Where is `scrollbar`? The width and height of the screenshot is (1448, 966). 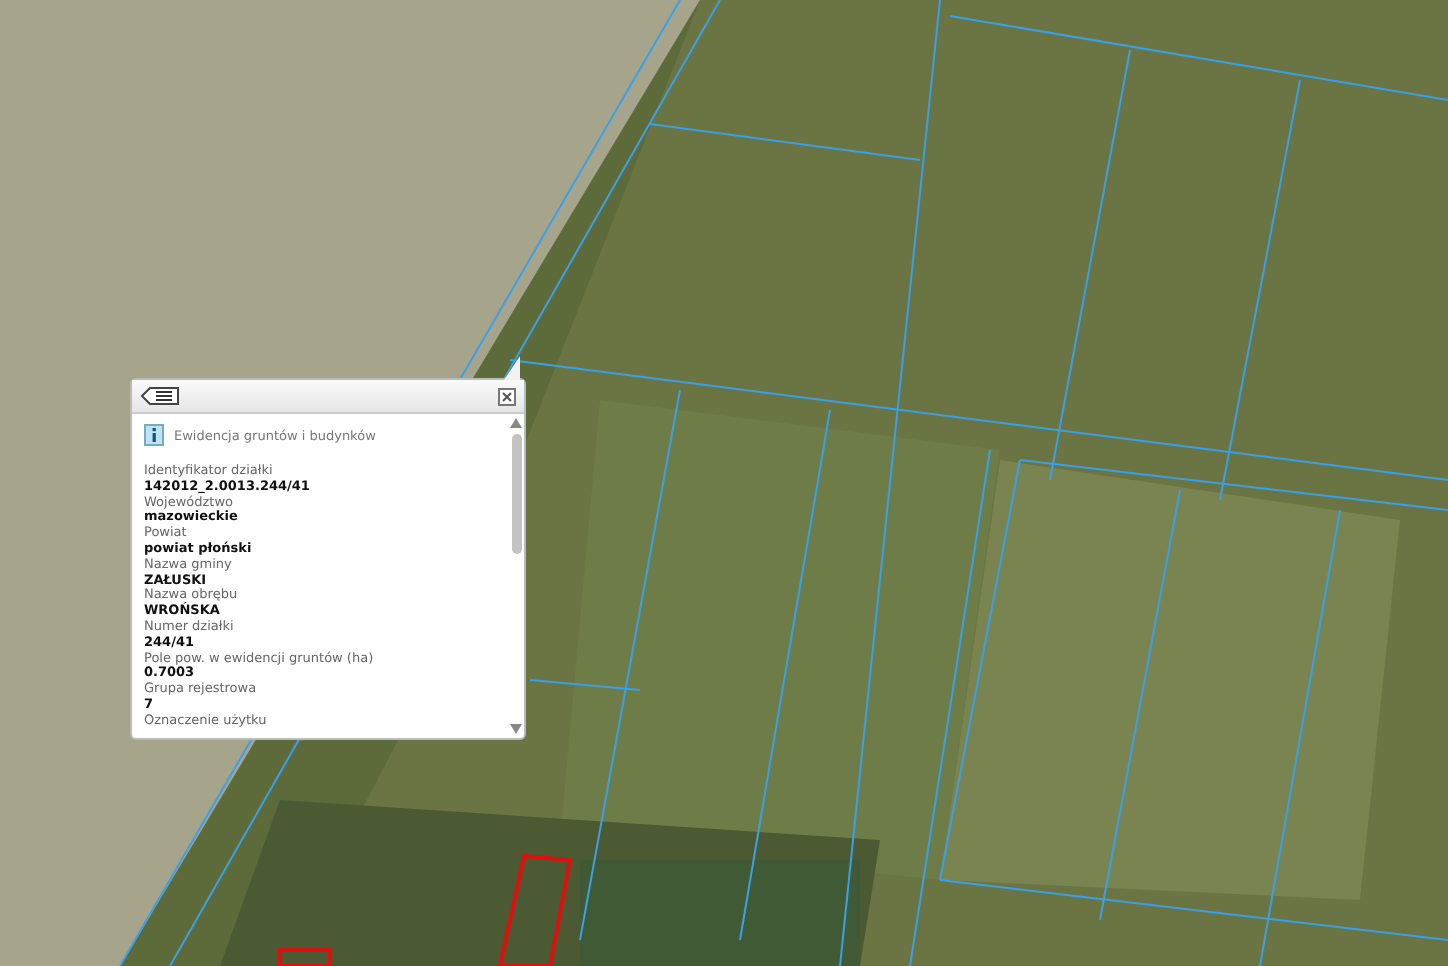 scrollbar is located at coordinates (516, 576).